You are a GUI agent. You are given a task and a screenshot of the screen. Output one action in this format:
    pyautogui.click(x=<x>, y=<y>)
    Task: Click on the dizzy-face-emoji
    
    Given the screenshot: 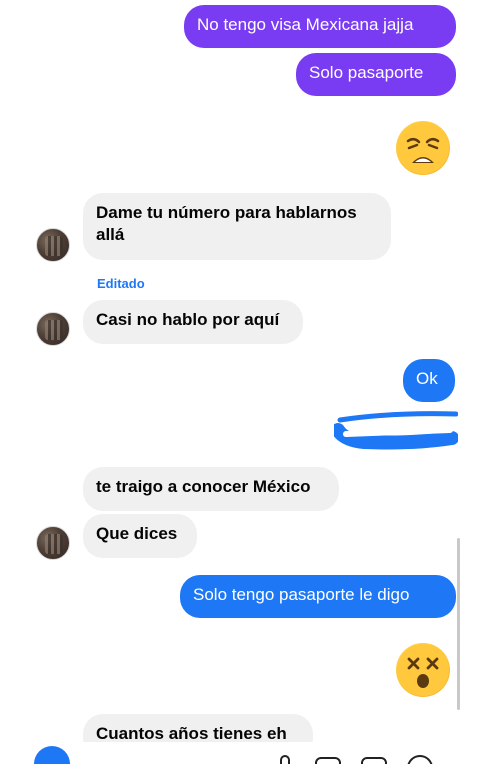 What is the action you would take?
    pyautogui.click(x=423, y=670)
    